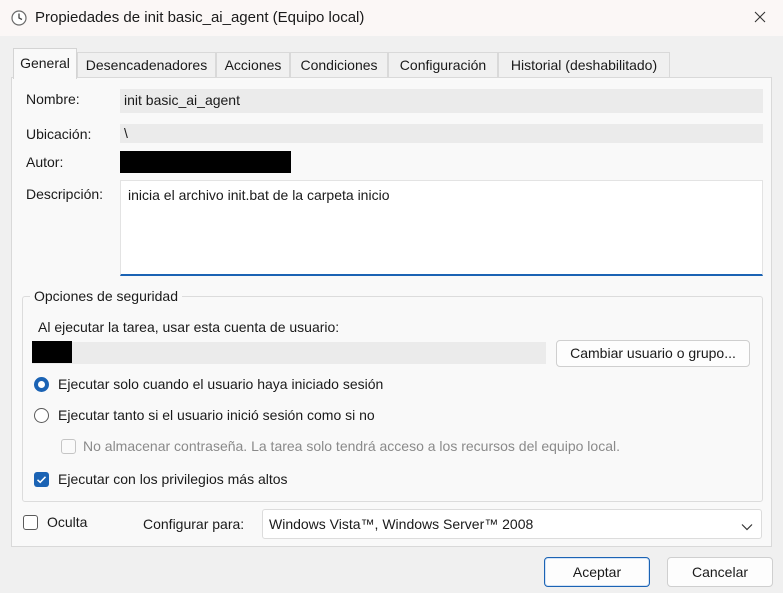  Describe the element at coordinates (67, 522) in the screenshot. I see `hidden-label: Oculta` at that location.